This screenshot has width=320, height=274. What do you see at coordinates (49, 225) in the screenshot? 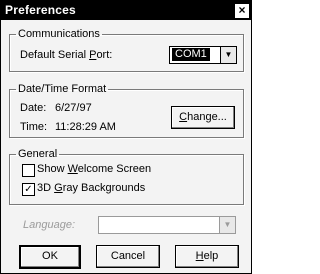
I see `language-label: Language:` at bounding box center [49, 225].